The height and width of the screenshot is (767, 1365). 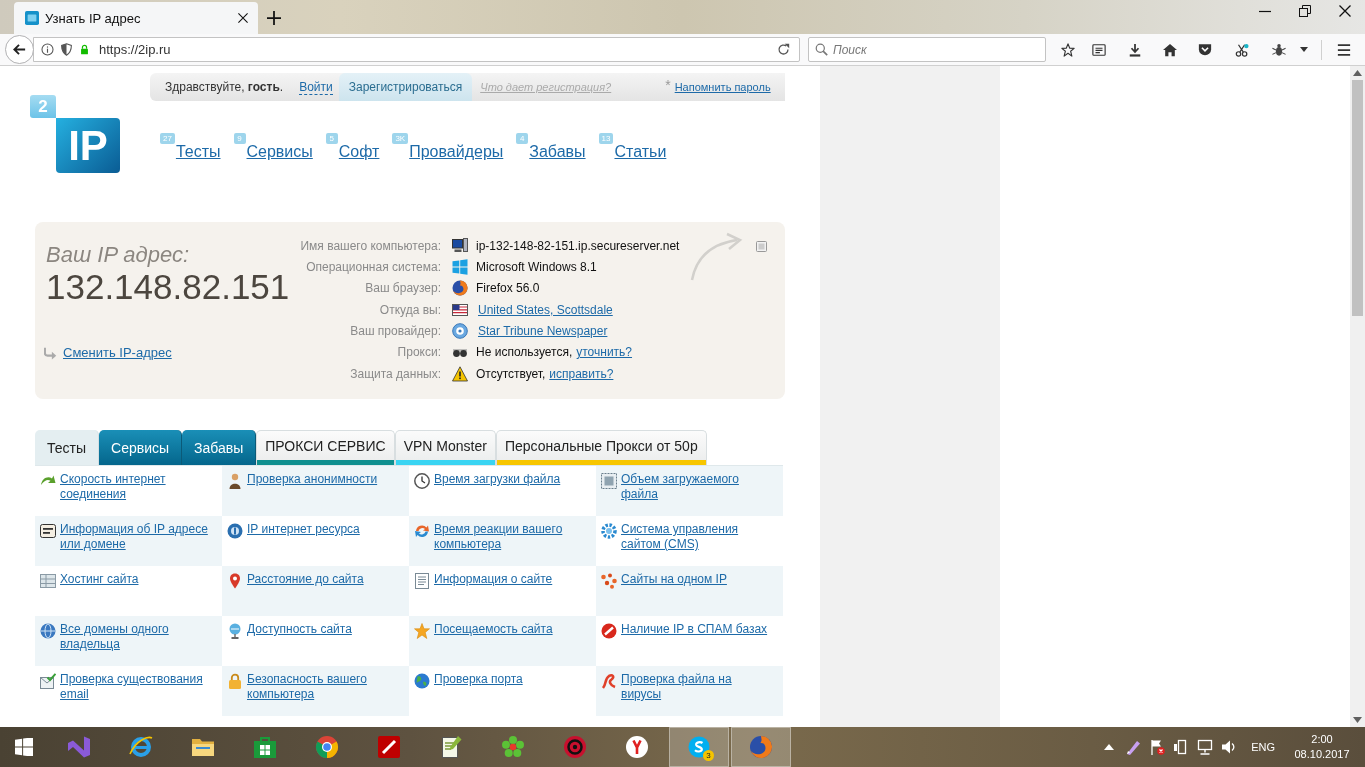 What do you see at coordinates (305, 579) in the screenshot?
I see `service-link: Расстояние до сайта` at bounding box center [305, 579].